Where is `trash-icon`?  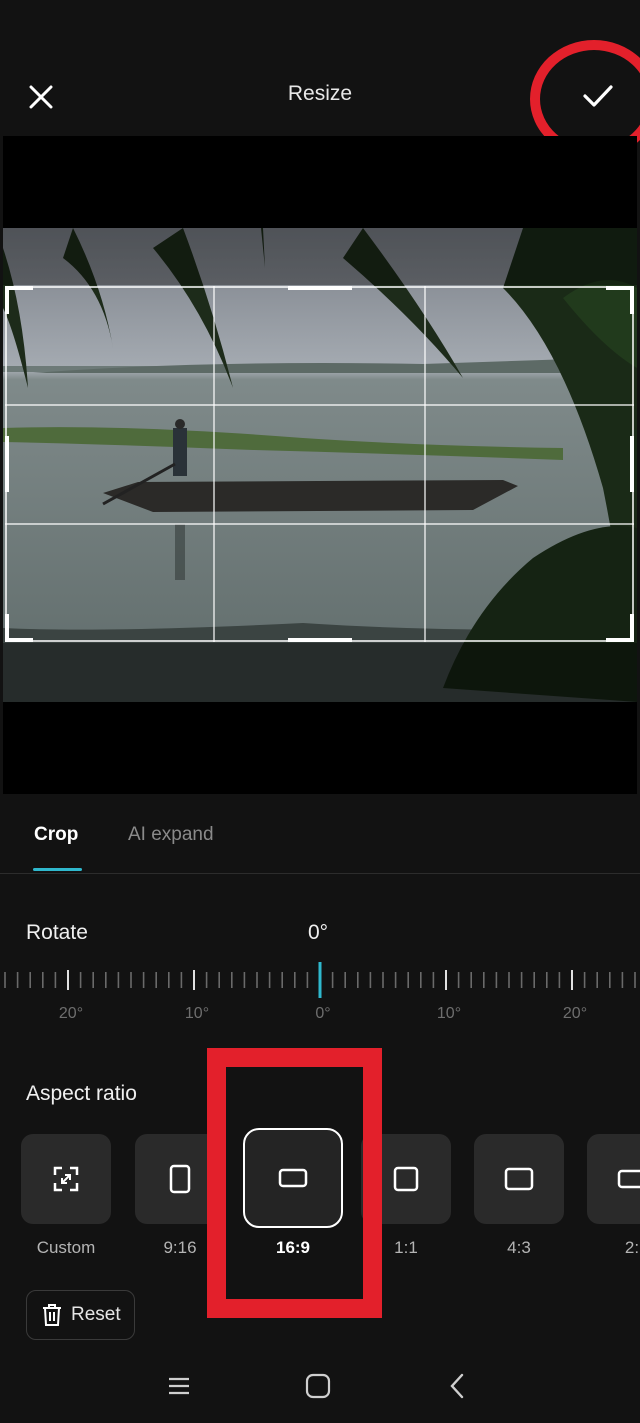 trash-icon is located at coordinates (52, 1315).